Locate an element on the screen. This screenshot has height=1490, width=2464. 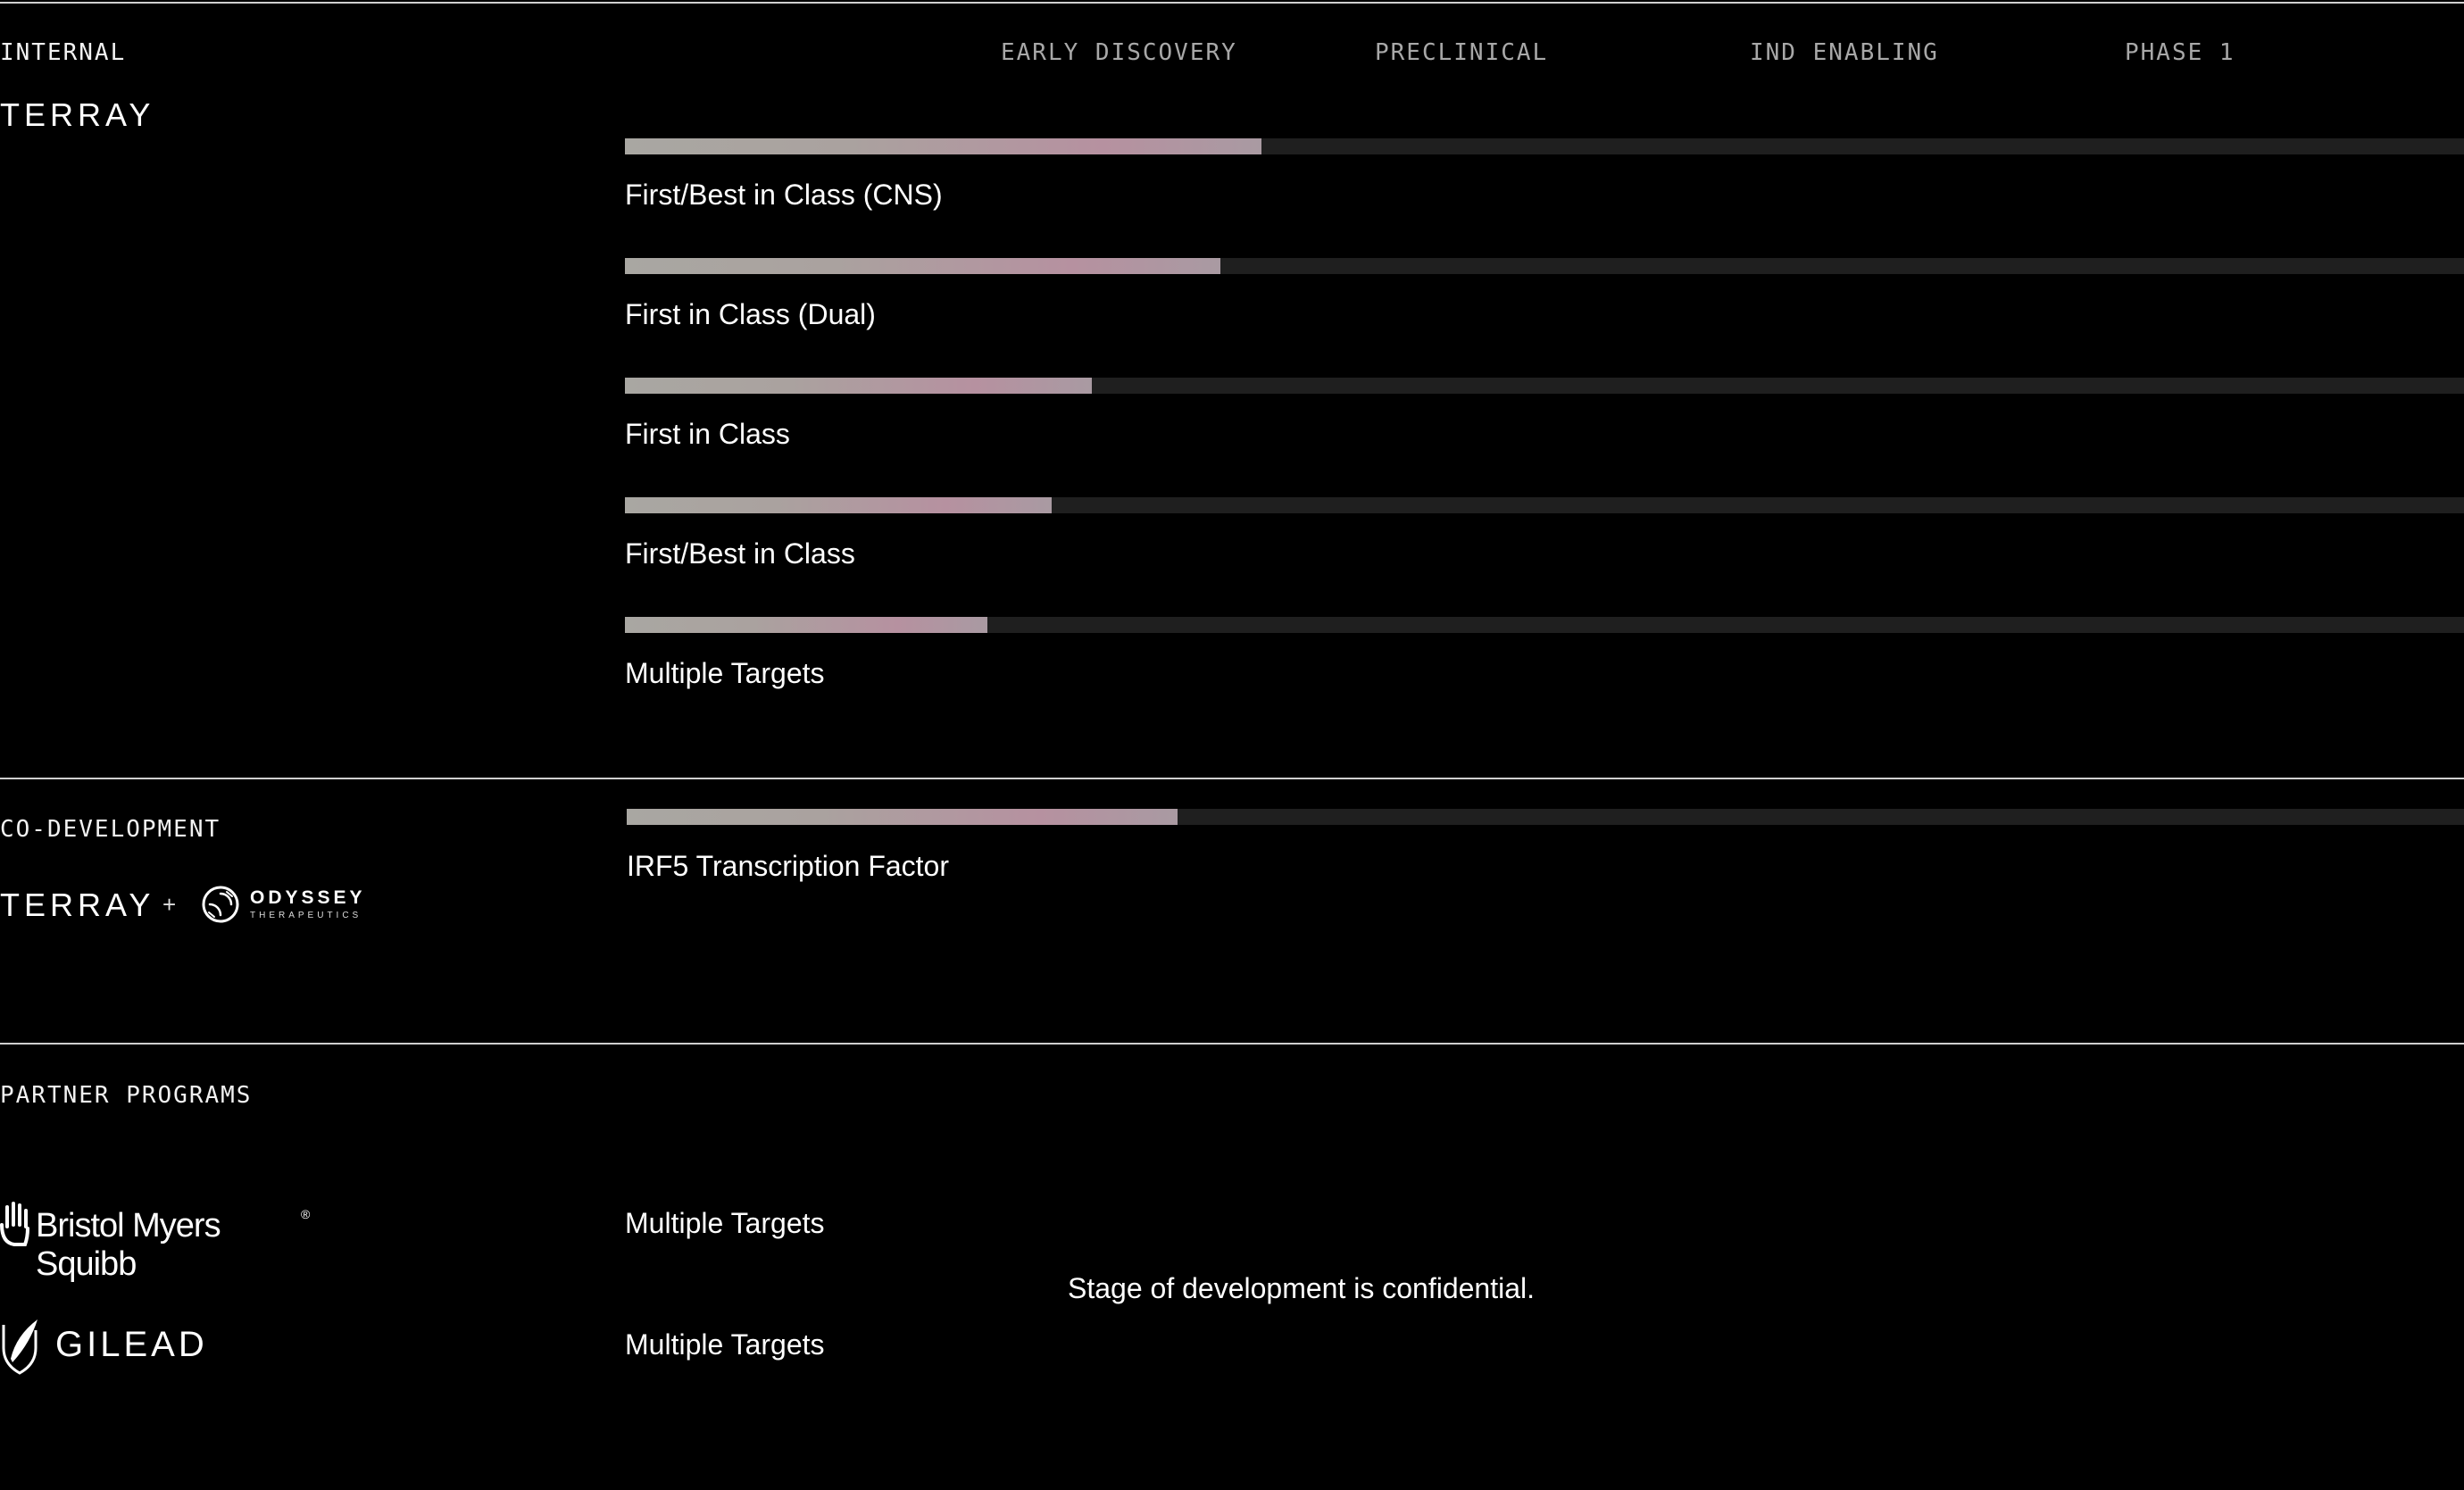
gilead-shield-icon is located at coordinates (19, 1347).